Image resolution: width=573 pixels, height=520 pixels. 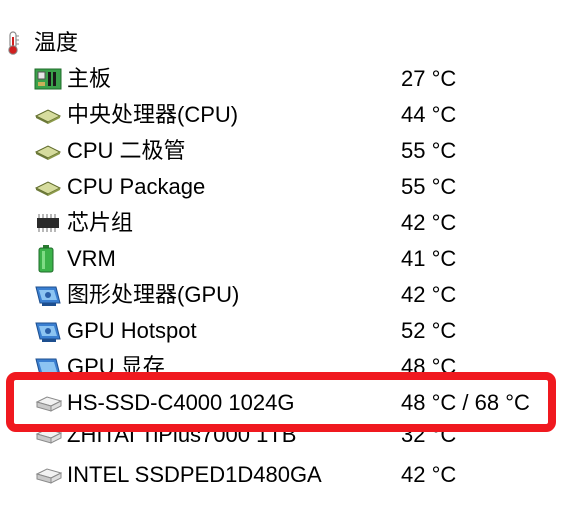 I want to click on section-title: 温度, so click(x=56, y=42).